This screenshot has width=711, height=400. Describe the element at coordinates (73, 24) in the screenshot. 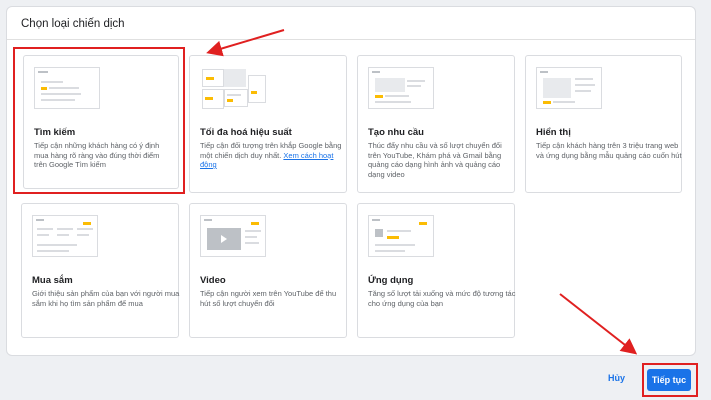

I see `panel-title: Chọn loại chiến dịch` at that location.